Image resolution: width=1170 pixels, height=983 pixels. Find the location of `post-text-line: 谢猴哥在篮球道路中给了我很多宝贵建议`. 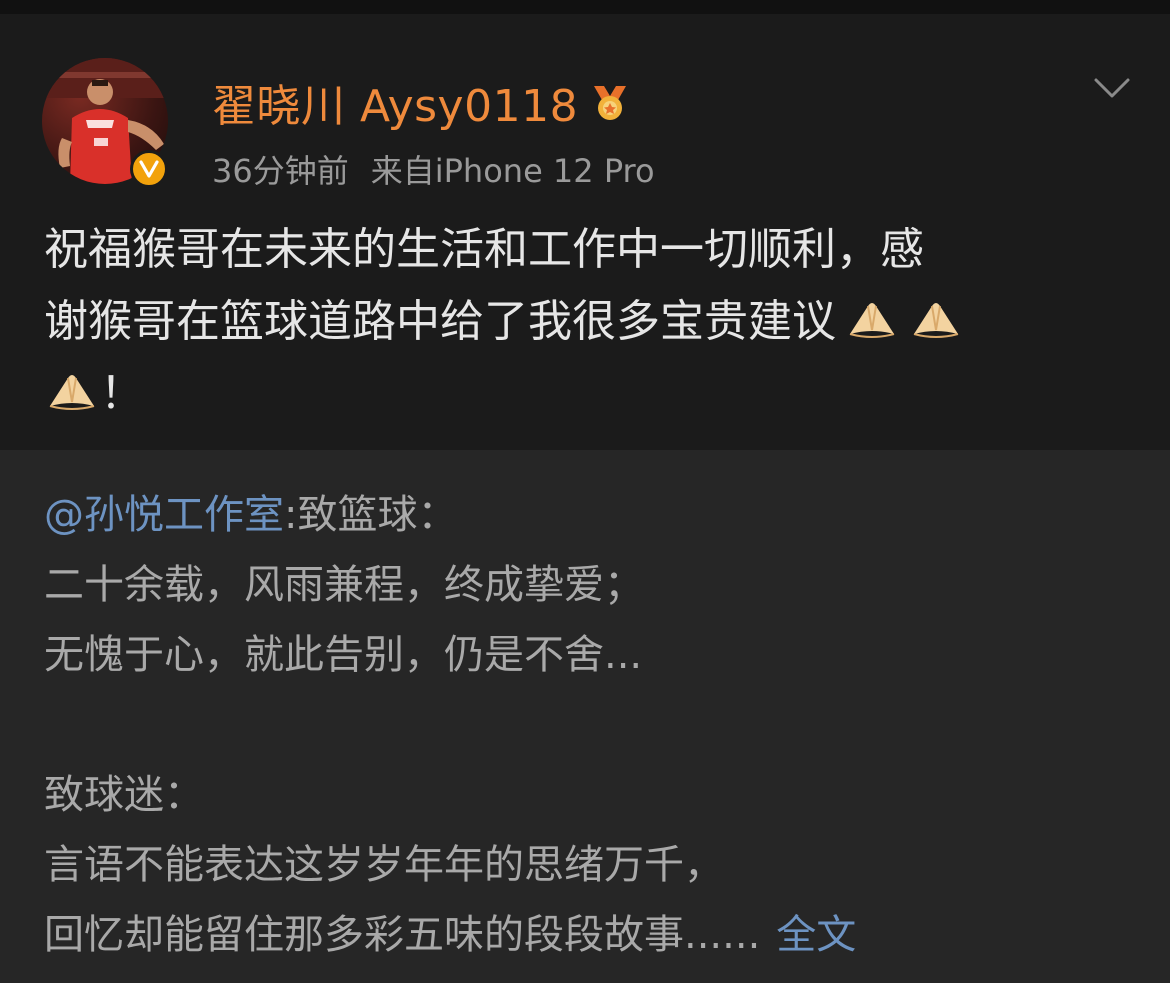

post-text-line: 谢猴哥在篮球道路中给了我很多宝贵建议 is located at coordinates (584, 322).